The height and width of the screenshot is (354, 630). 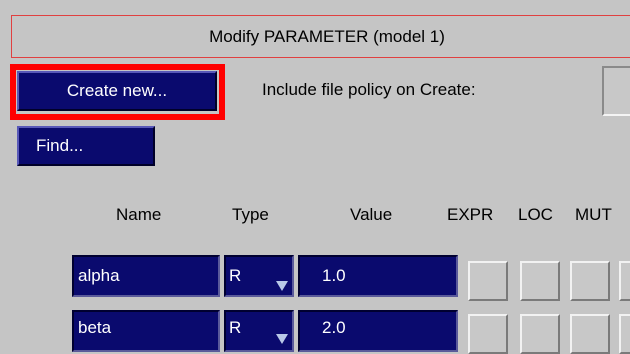 What do you see at coordinates (378, 331) in the screenshot?
I see `parameter-value-field: 2.0` at bounding box center [378, 331].